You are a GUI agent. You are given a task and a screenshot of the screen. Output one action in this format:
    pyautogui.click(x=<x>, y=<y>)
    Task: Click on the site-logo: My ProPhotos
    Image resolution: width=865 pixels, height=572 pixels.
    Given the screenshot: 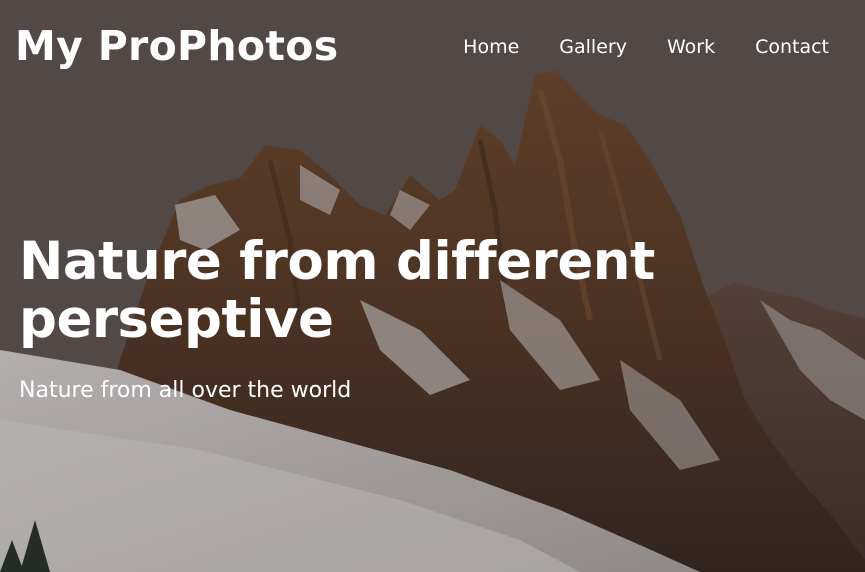 What is the action you would take?
    pyautogui.click(x=176, y=46)
    